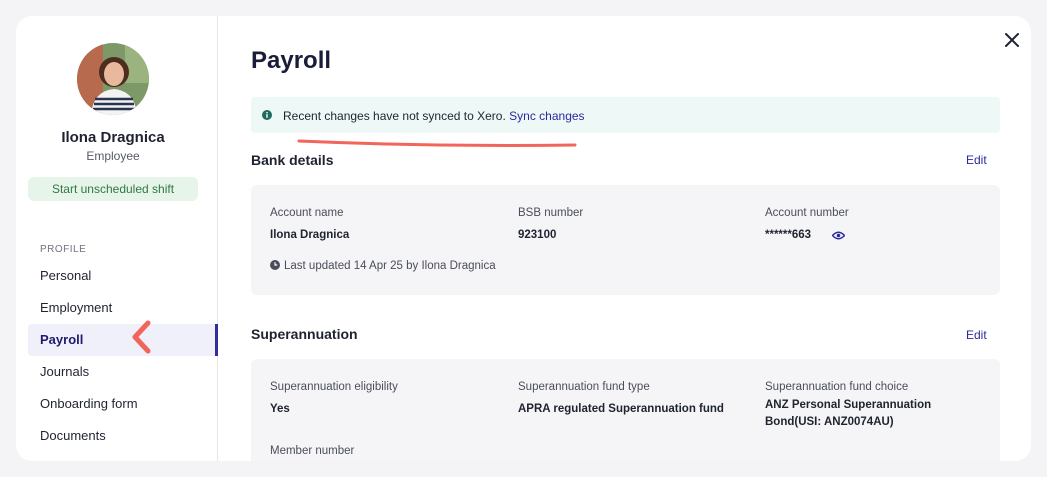 This screenshot has height=477, width=1047. Describe the element at coordinates (267, 115) in the screenshot. I see `info-icon` at that location.